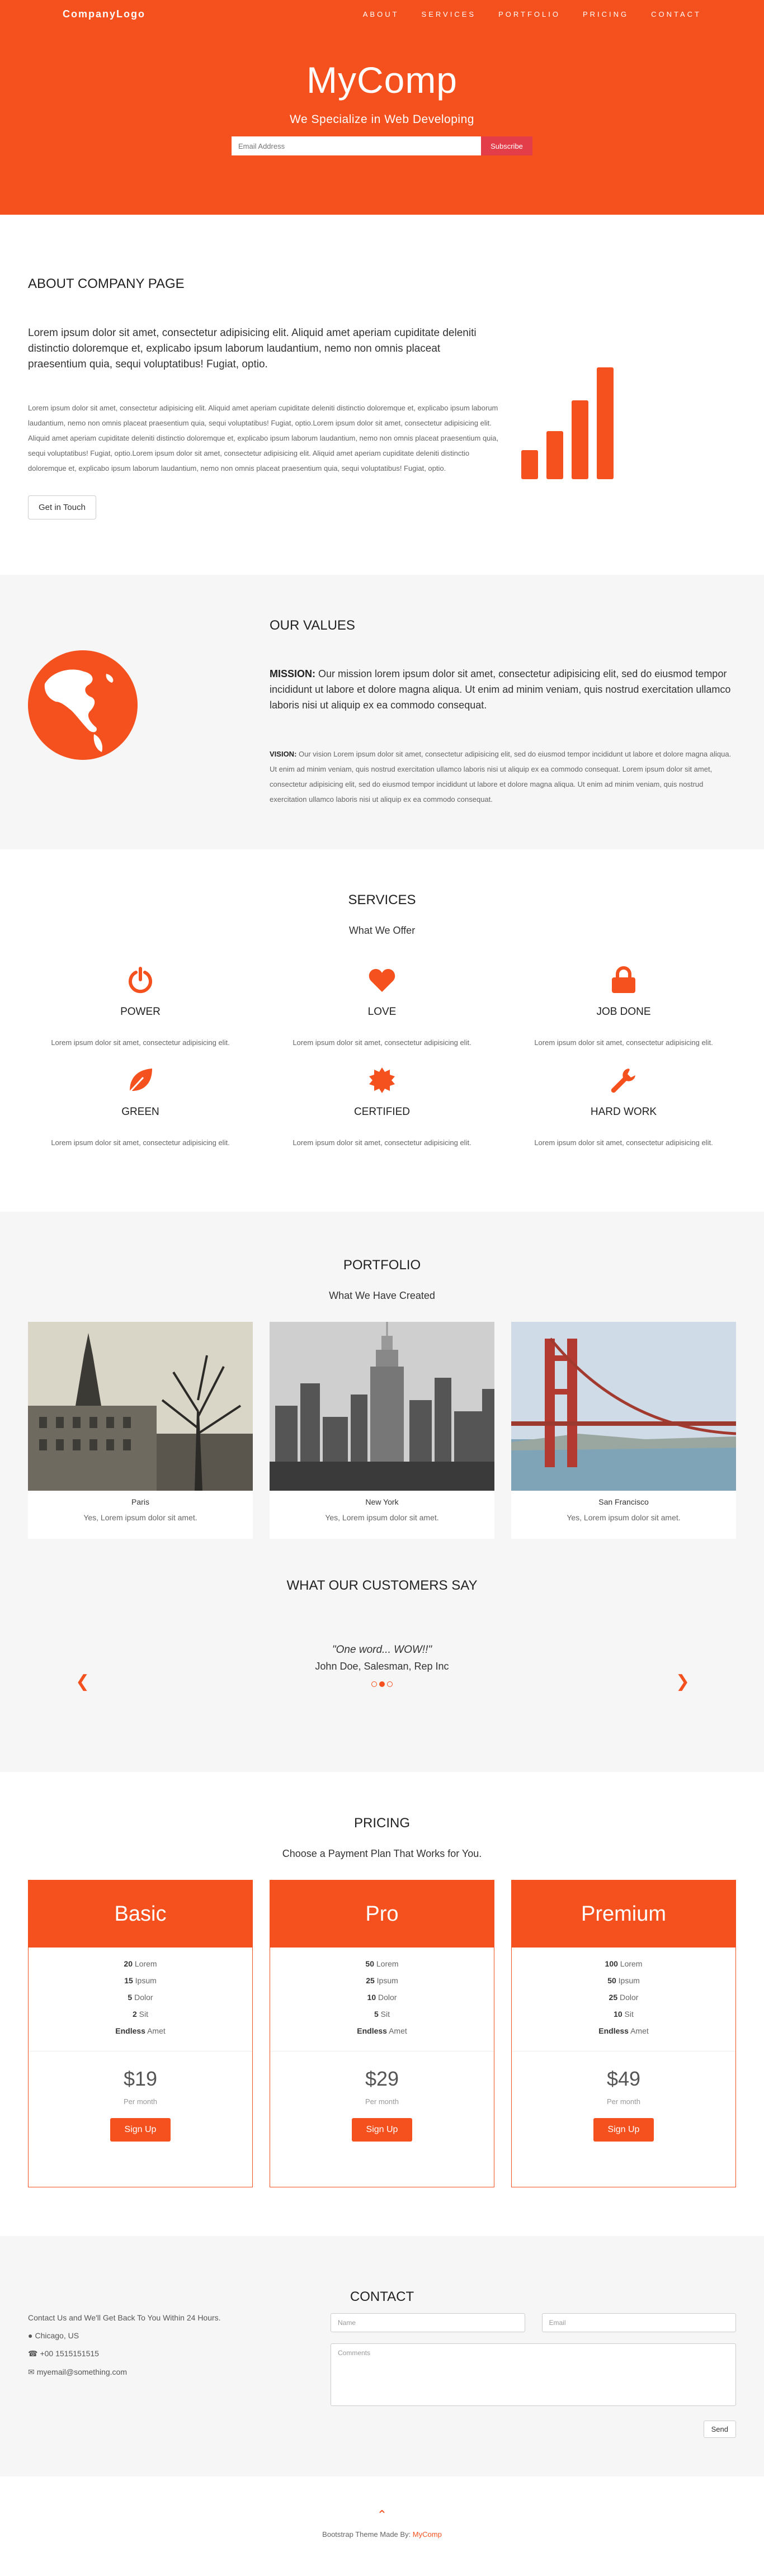  I want to click on footer-credit: Bootstrap Theme Made By: MyComp, so click(382, 2534).